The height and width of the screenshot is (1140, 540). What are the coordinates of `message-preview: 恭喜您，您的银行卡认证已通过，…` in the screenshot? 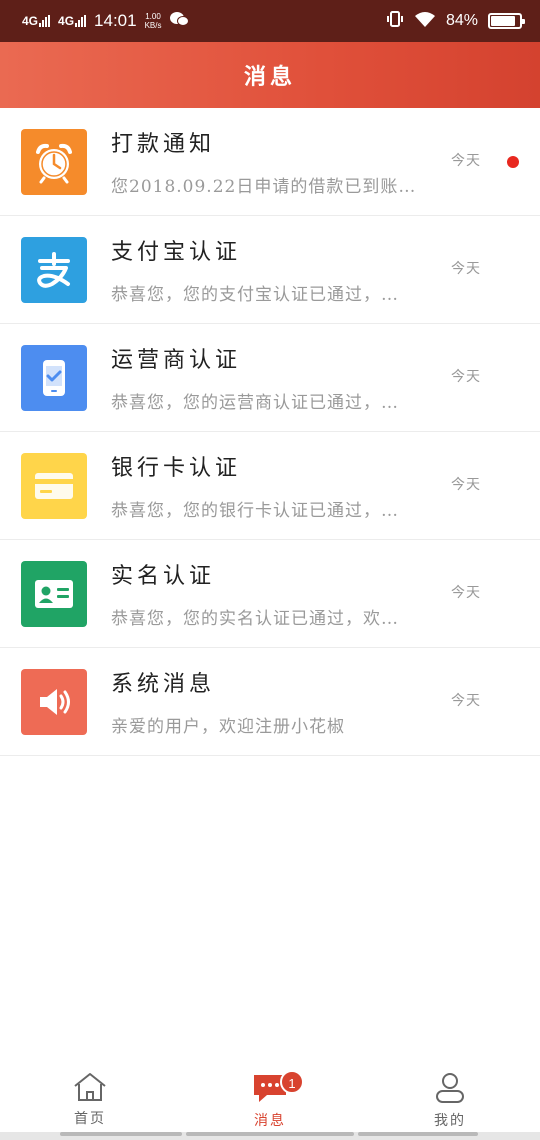 It's located at (255, 511).